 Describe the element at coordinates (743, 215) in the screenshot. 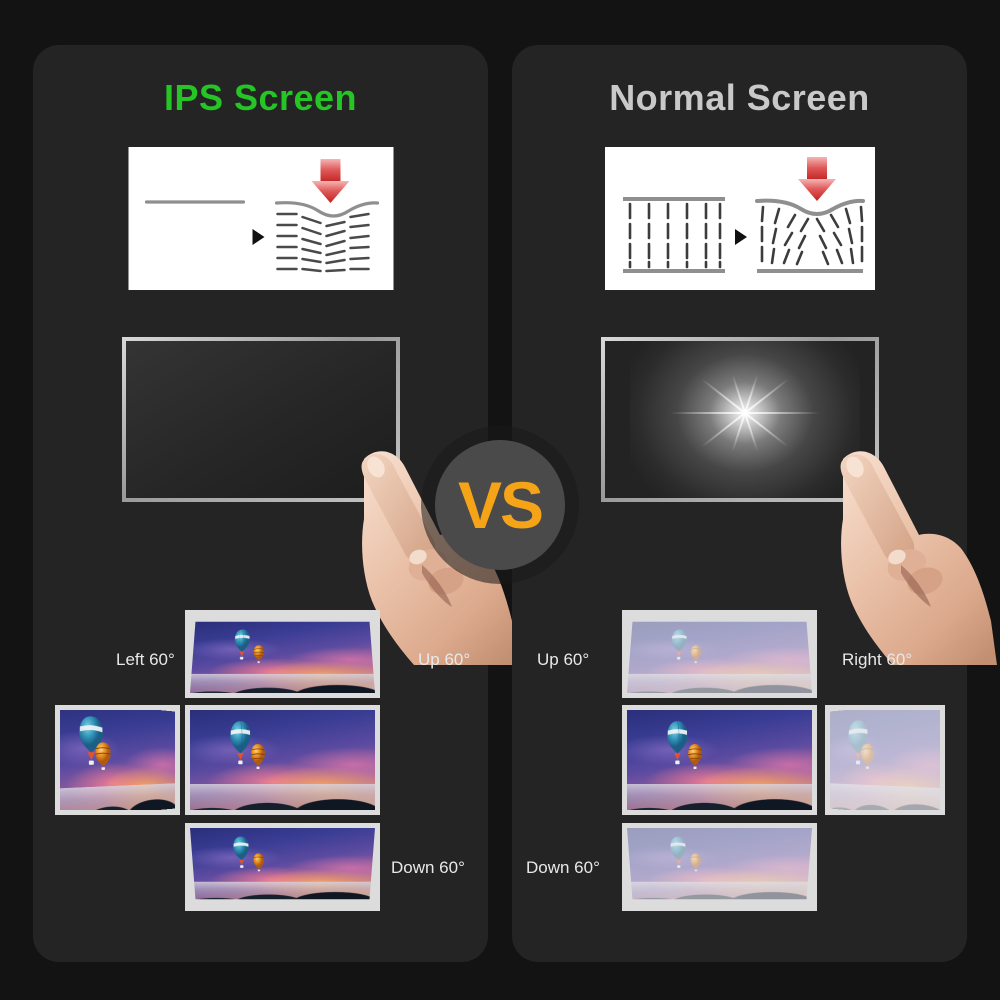

I see `normal-crystal-alignment-icon` at that location.